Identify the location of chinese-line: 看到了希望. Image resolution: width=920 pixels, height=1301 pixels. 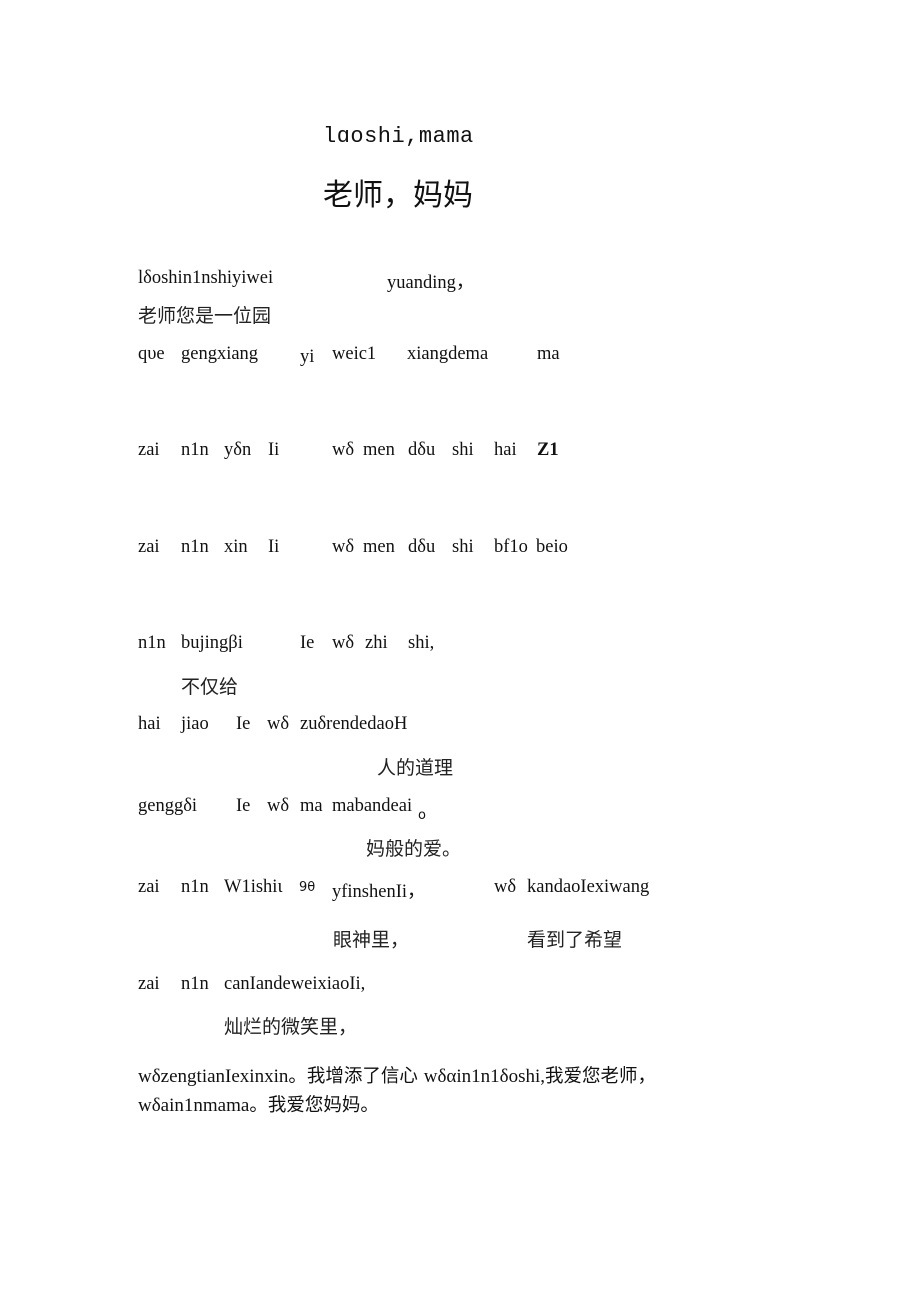
(575, 940).